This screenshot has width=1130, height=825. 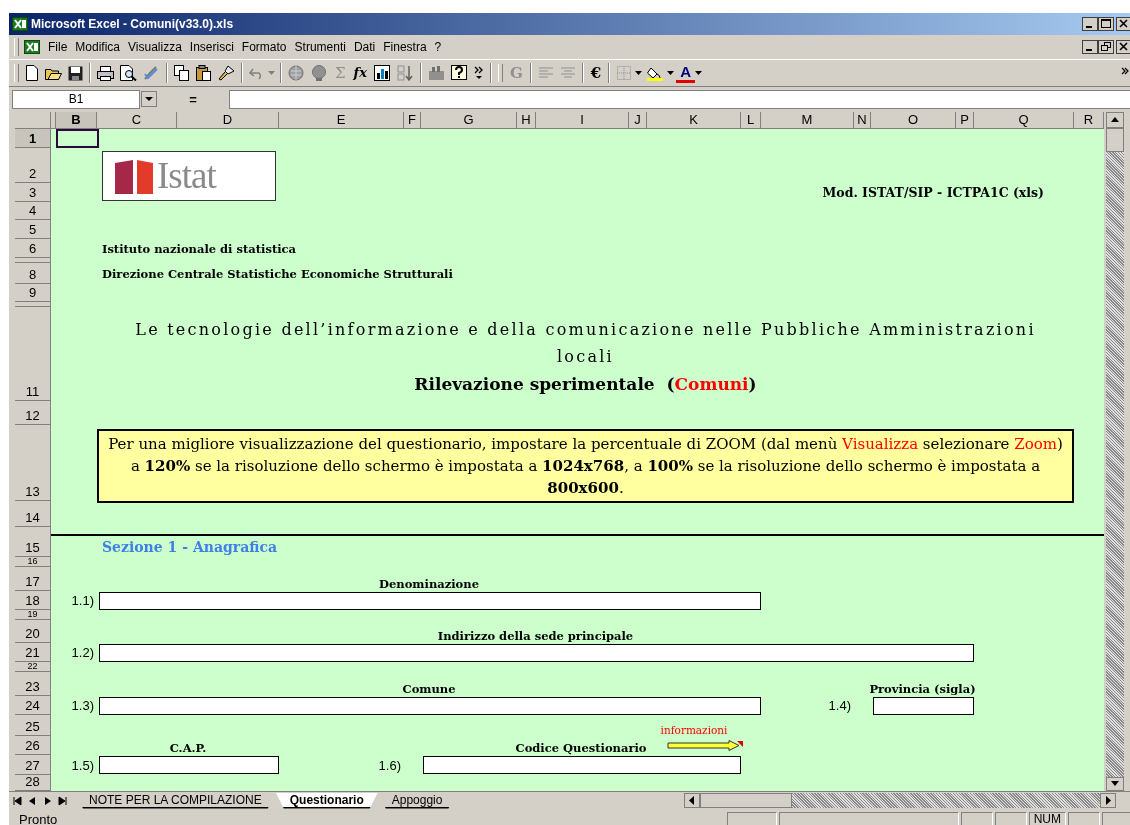 I want to click on menu-item: File, so click(x=58, y=47).